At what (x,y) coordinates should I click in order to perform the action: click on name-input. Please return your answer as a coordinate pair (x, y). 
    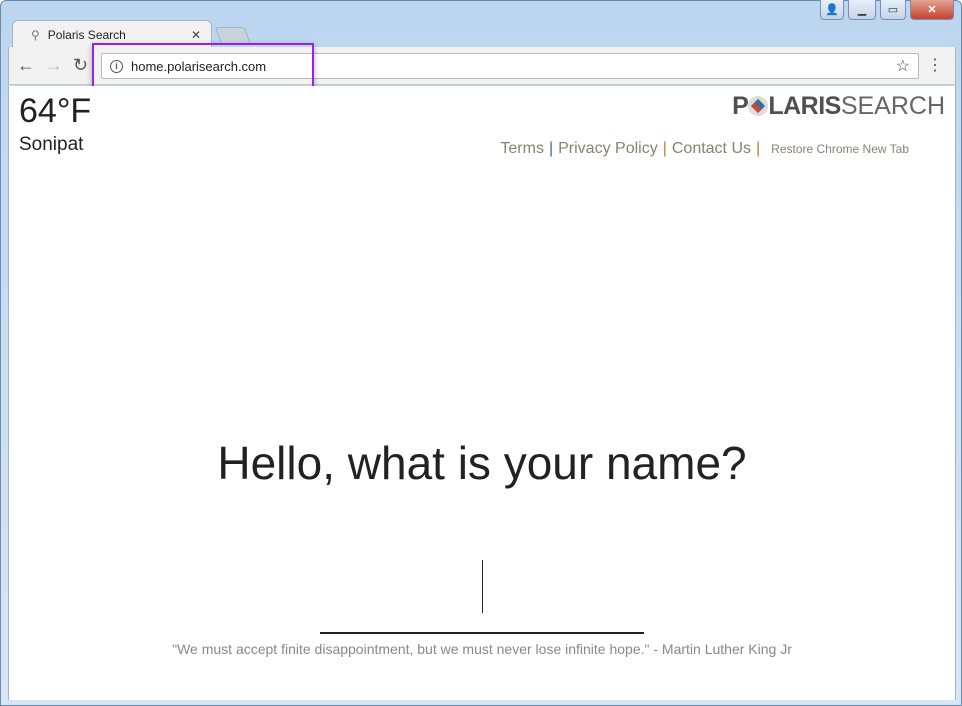
    Looking at the image, I should click on (482, 633).